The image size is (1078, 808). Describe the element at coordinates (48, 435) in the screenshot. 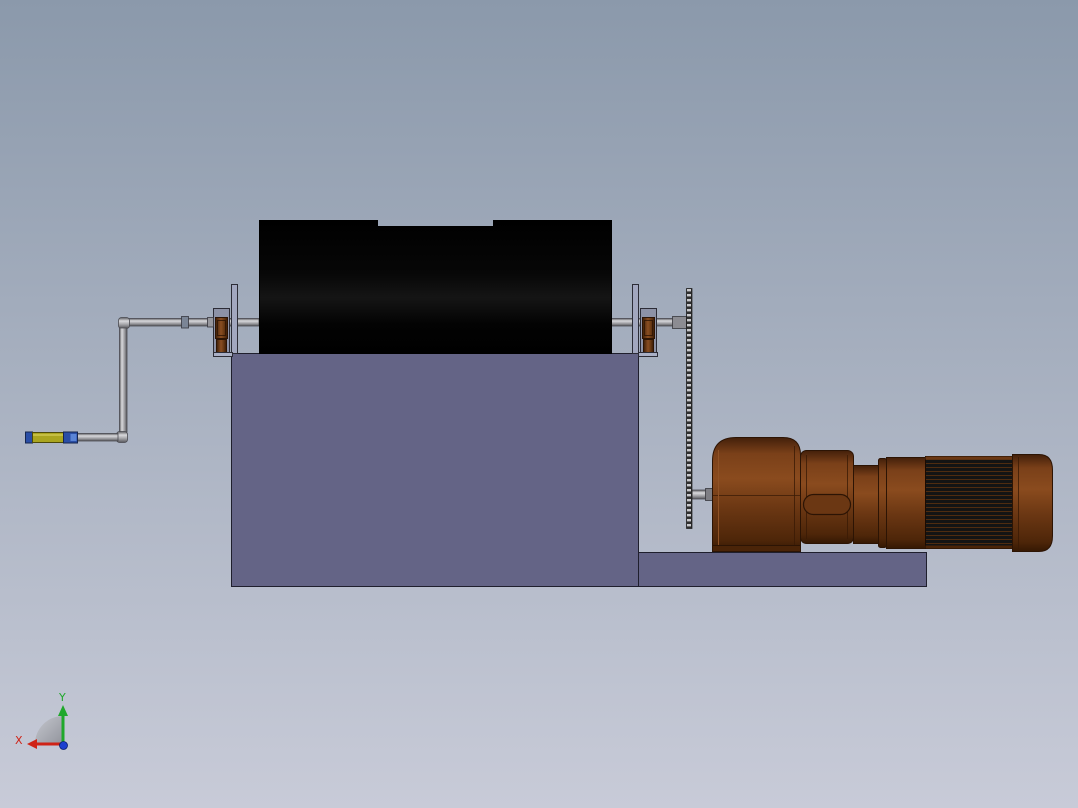

I see `crank-grip-highlight` at that location.